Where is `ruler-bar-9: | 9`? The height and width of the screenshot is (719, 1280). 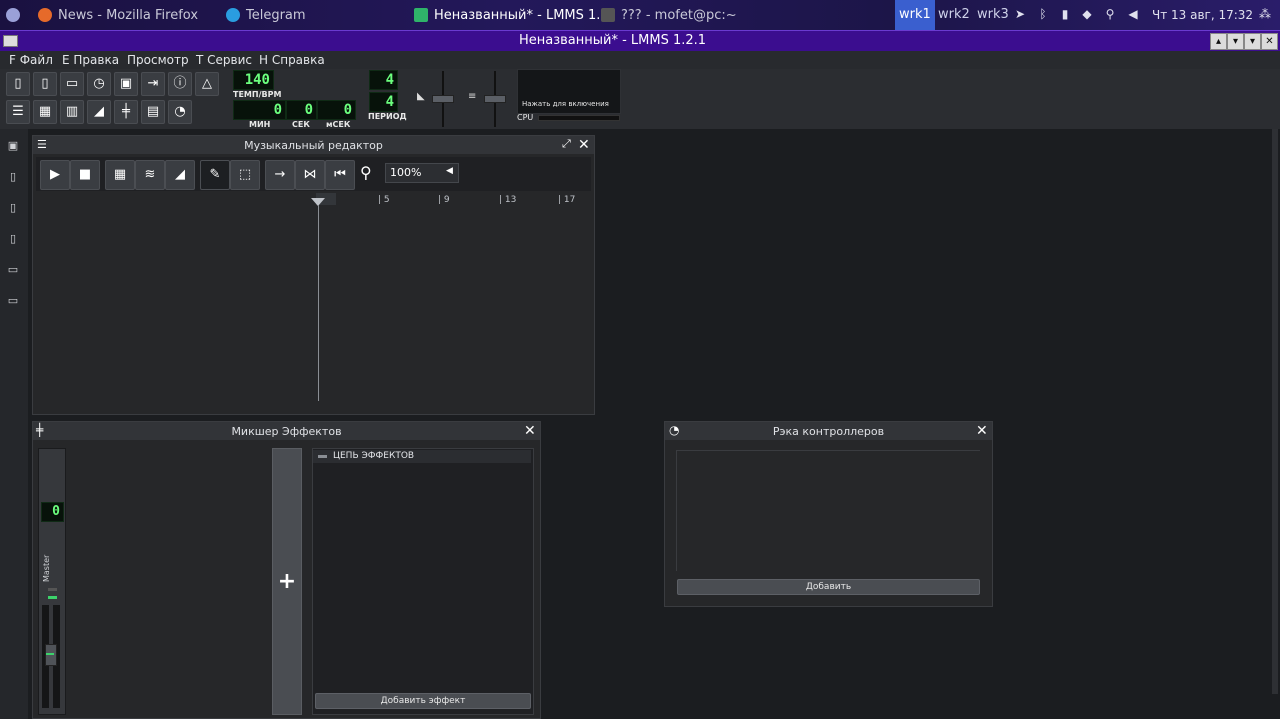 ruler-bar-9: | 9 is located at coordinates (444, 200).